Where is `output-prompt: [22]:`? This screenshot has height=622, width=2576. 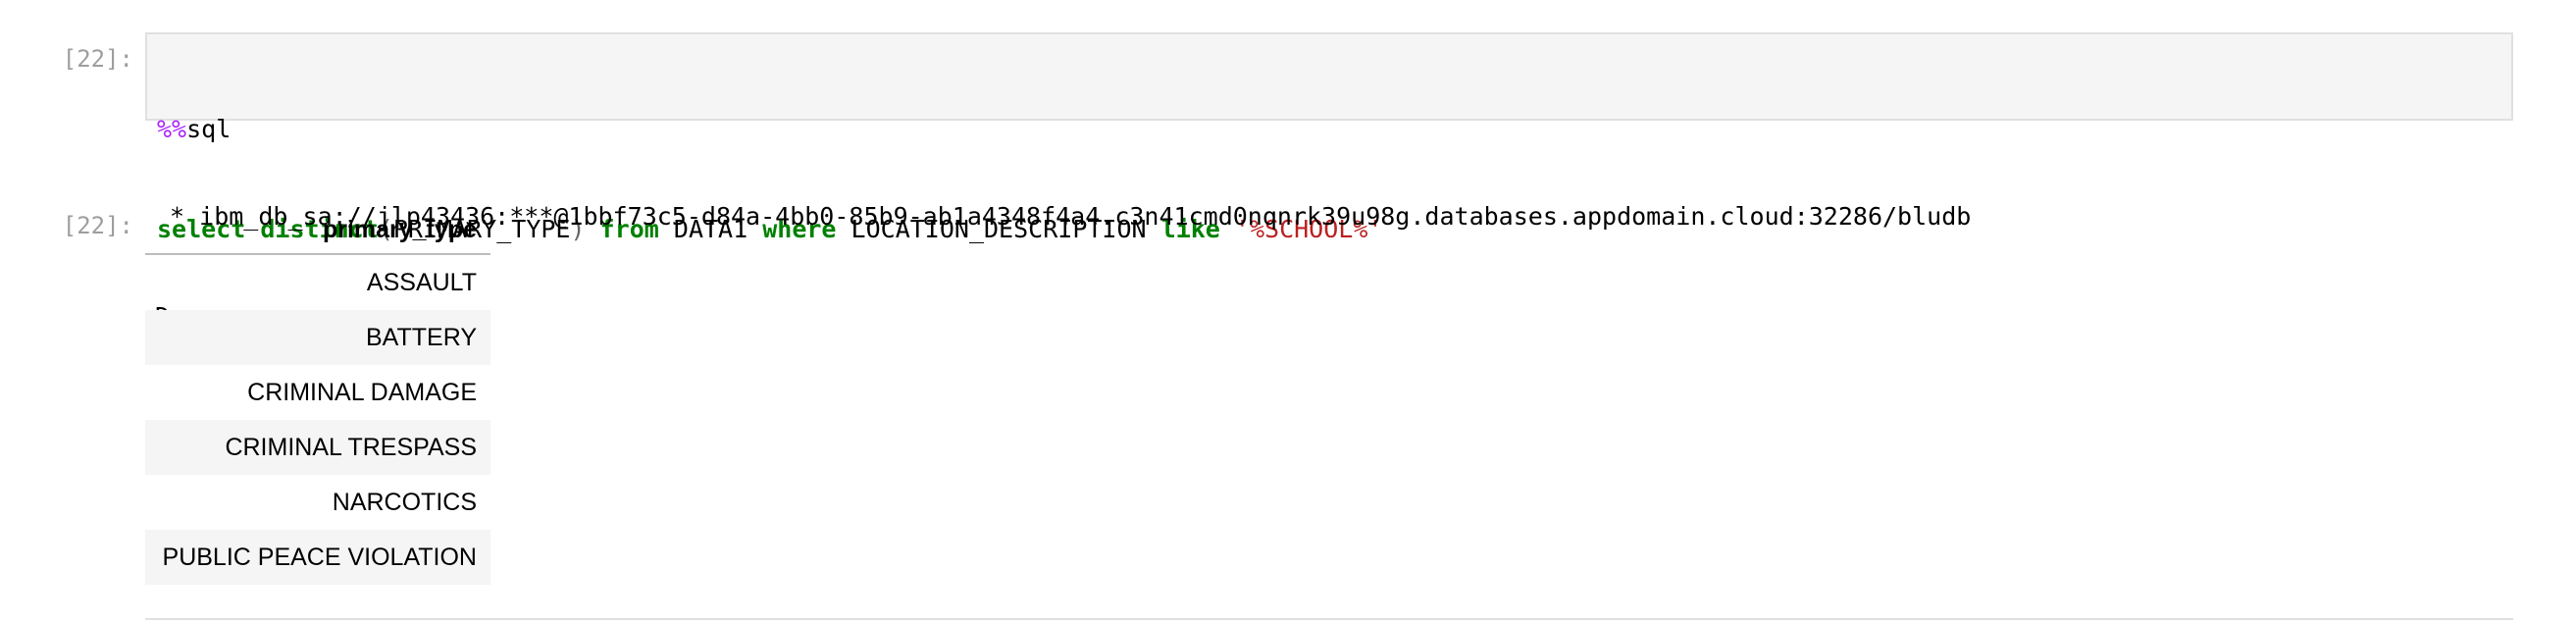
output-prompt: [22]: is located at coordinates (97, 225).